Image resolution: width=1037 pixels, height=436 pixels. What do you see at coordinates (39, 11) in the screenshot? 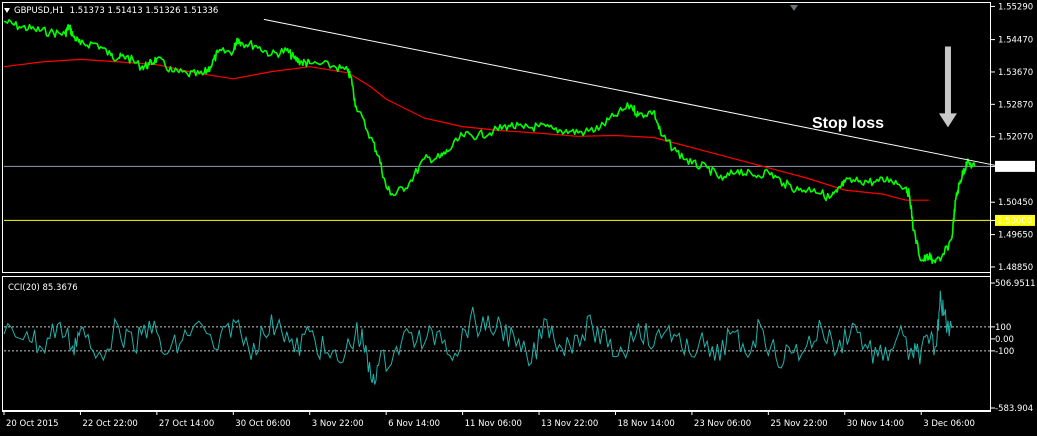
I see `symbol-label: GBPUSD,H1` at bounding box center [39, 11].